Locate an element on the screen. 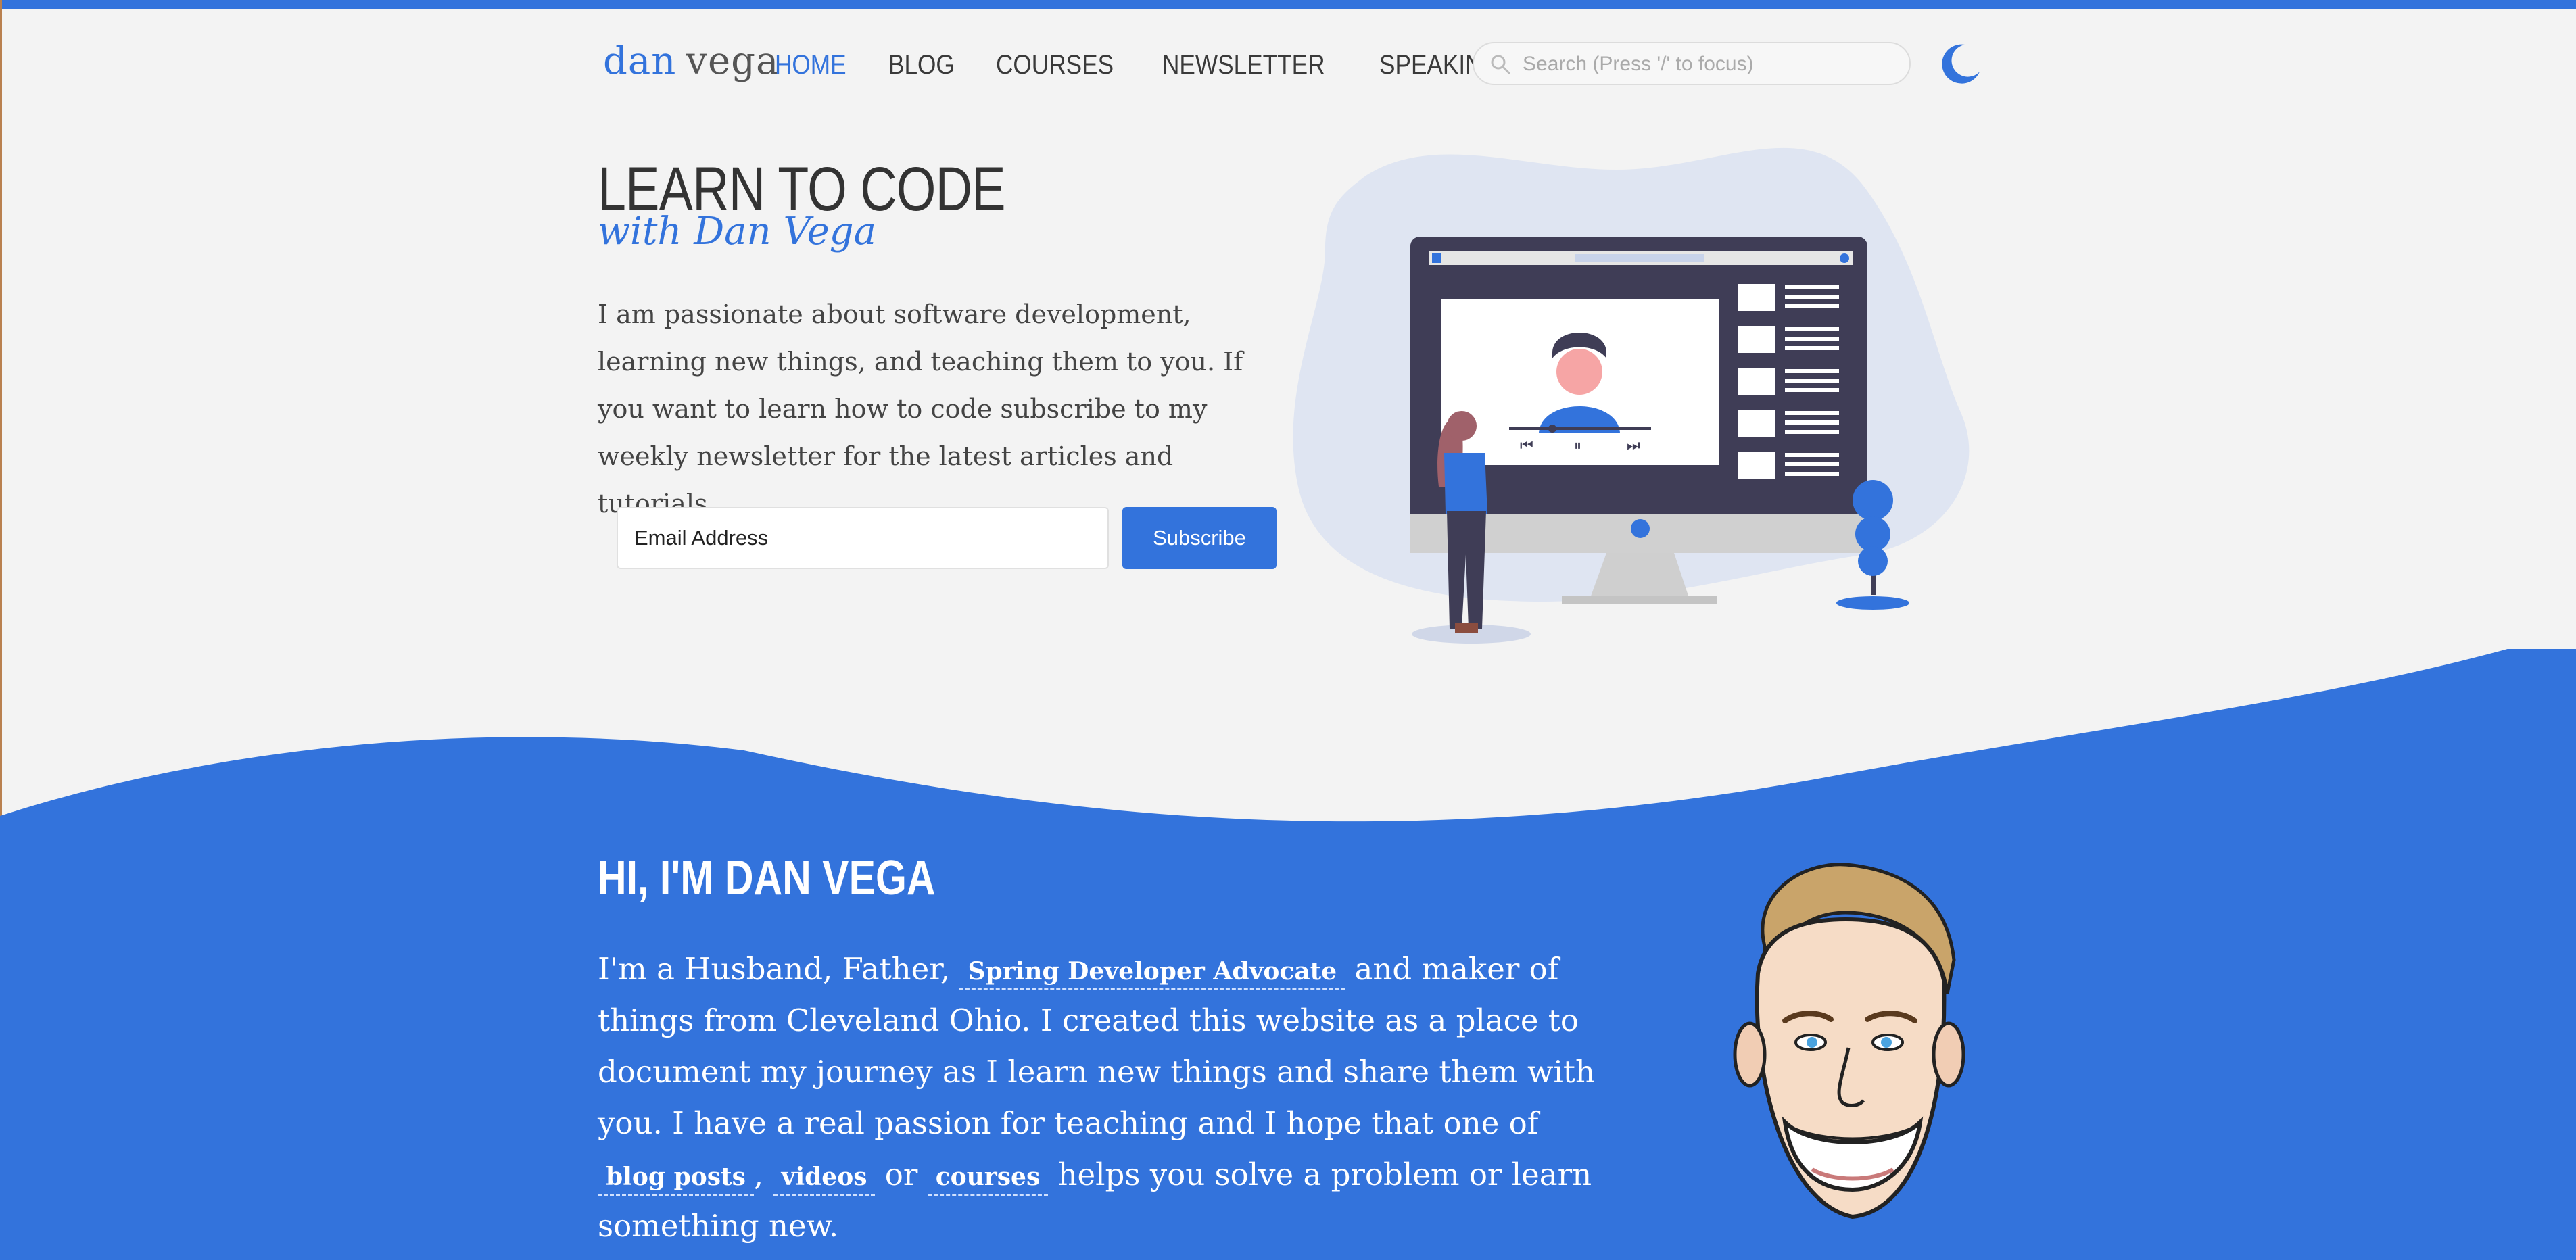  top-accent-bar is located at coordinates (1288, 4).